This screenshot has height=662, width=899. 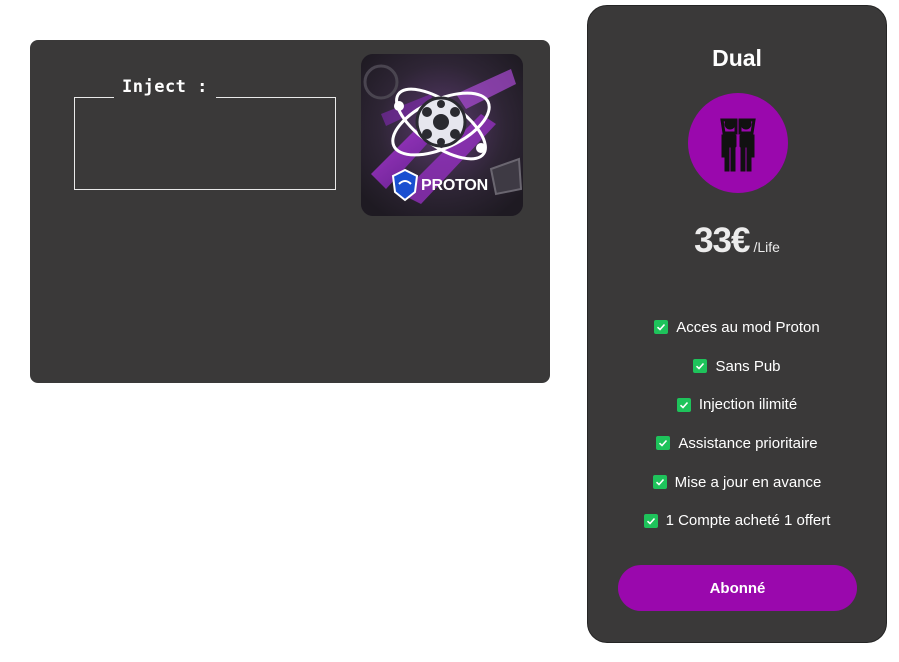 What do you see at coordinates (722, 240) in the screenshot?
I see `price-amount: 33€` at bounding box center [722, 240].